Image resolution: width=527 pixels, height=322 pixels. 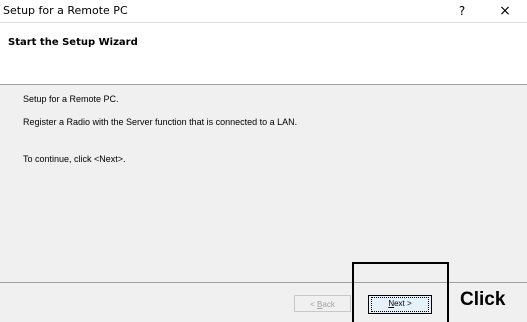 I want to click on back-button: < Back, so click(x=322, y=303).